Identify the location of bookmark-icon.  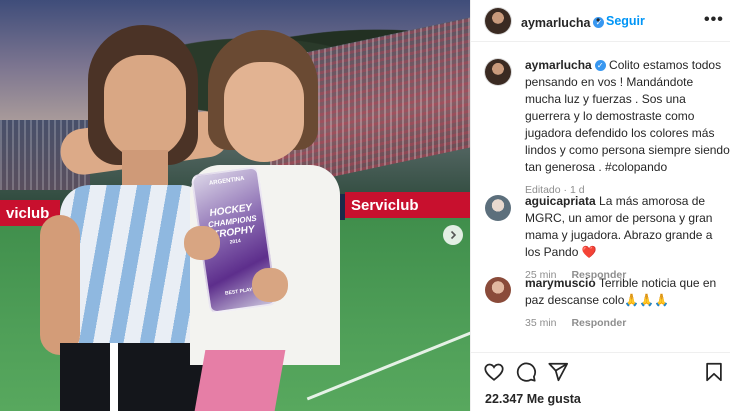
(714, 372).